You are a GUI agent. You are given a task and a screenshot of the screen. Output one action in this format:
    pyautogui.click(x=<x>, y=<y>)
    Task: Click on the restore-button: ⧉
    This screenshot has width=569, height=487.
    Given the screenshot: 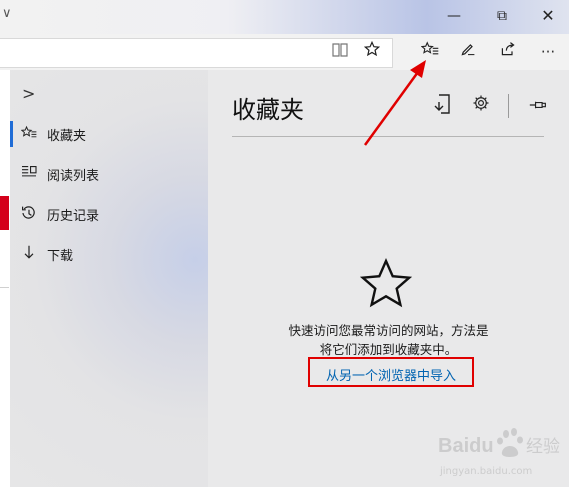 What is the action you would take?
    pyautogui.click(x=502, y=16)
    